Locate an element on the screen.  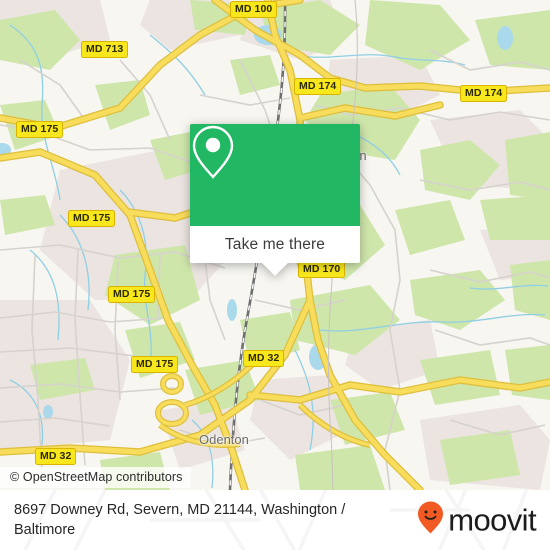
shield-md-175-w: MD 175 is located at coordinates (92, 218).